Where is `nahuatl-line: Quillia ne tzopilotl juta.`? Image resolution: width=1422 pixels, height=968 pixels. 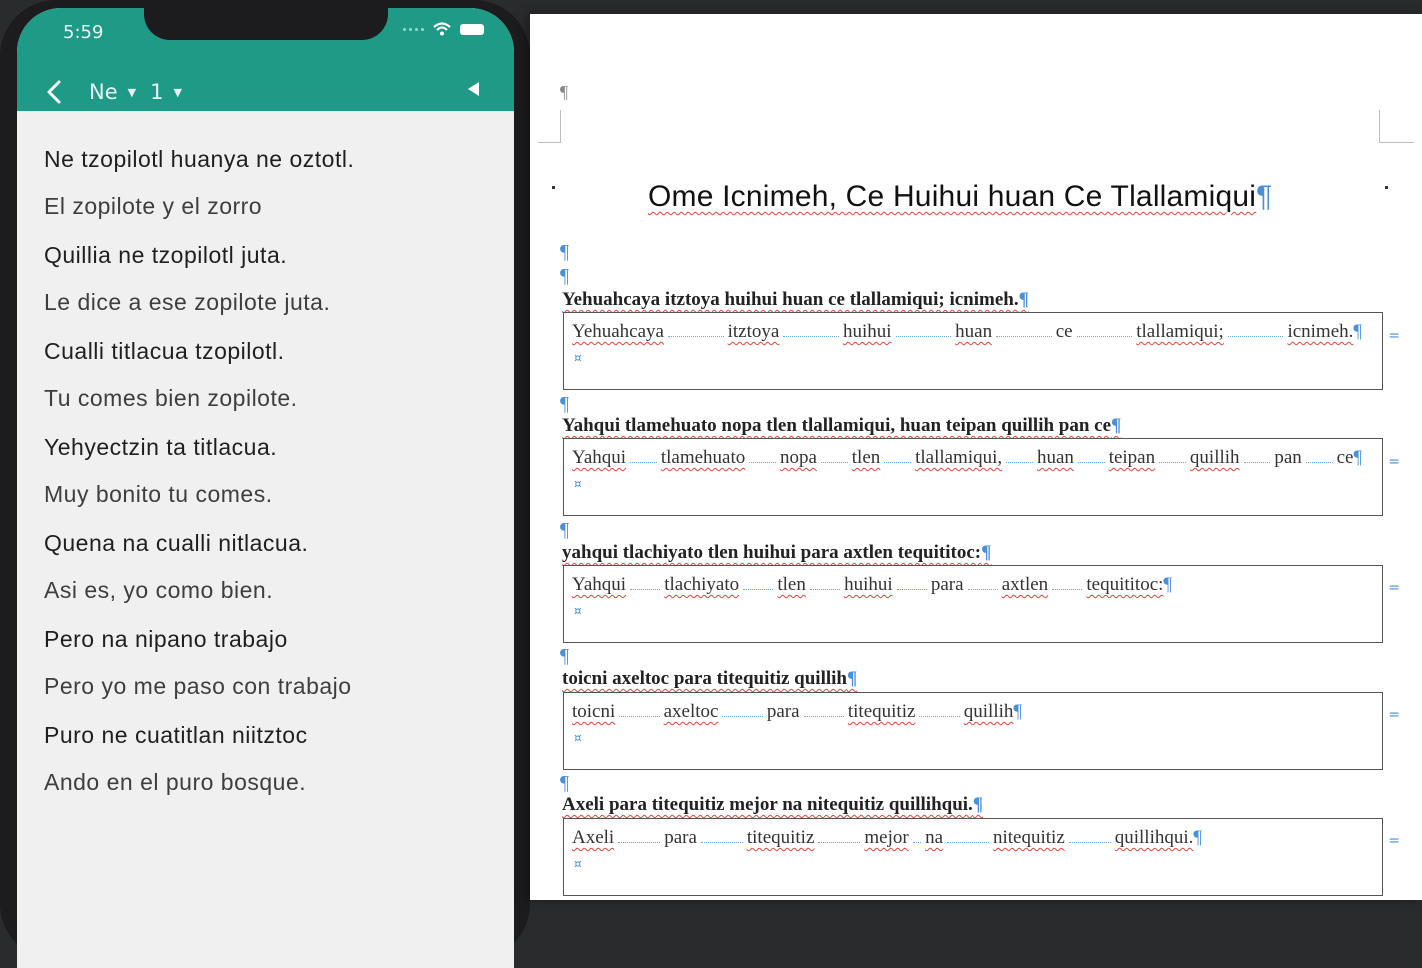 nahuatl-line: Quillia ne tzopilotl juta. is located at coordinates (166, 255).